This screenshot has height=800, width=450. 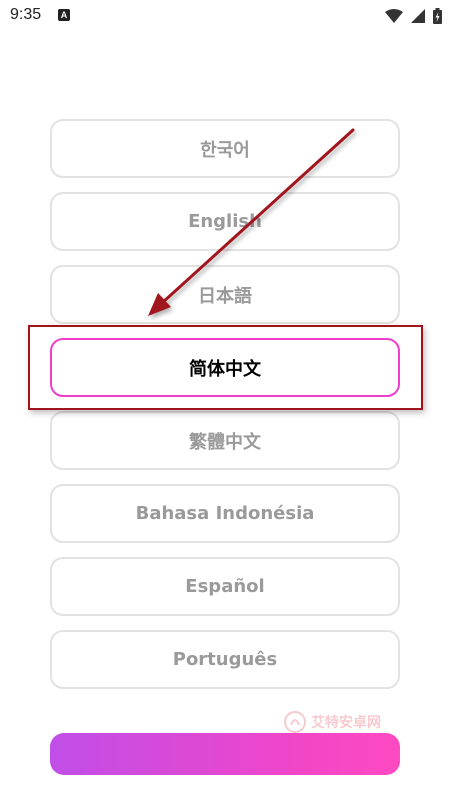 I want to click on language-option-indonesian: Bahasa Indonésia, so click(x=225, y=513).